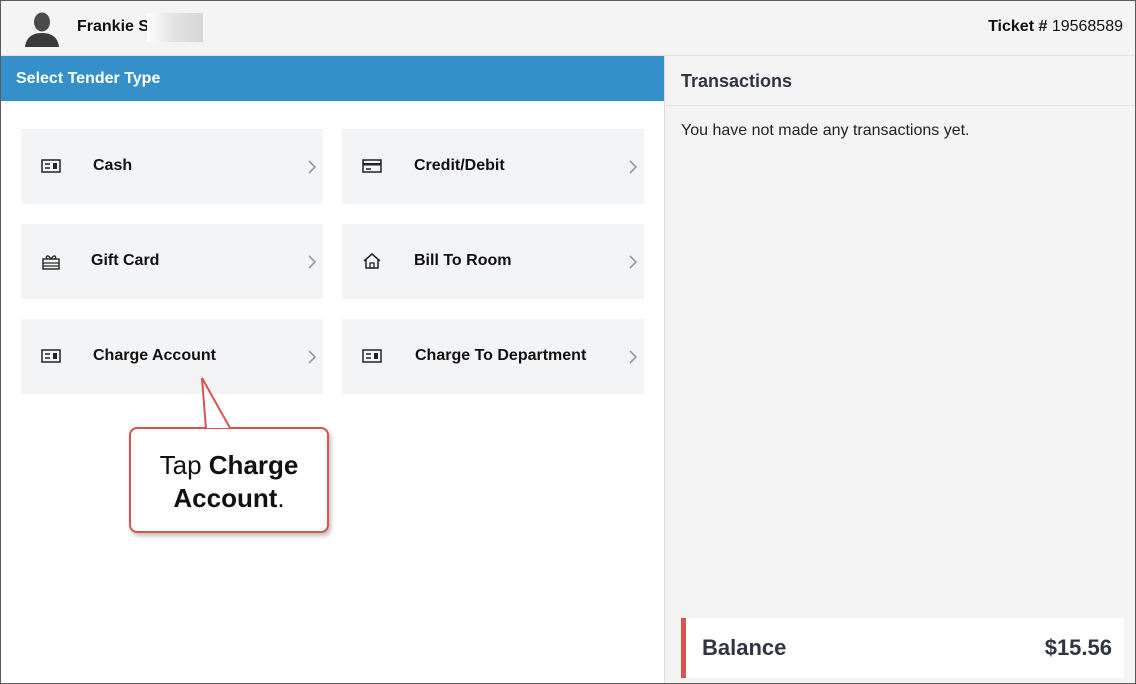 Image resolution: width=1136 pixels, height=684 pixels. I want to click on callout-suffix: ., so click(281, 498).